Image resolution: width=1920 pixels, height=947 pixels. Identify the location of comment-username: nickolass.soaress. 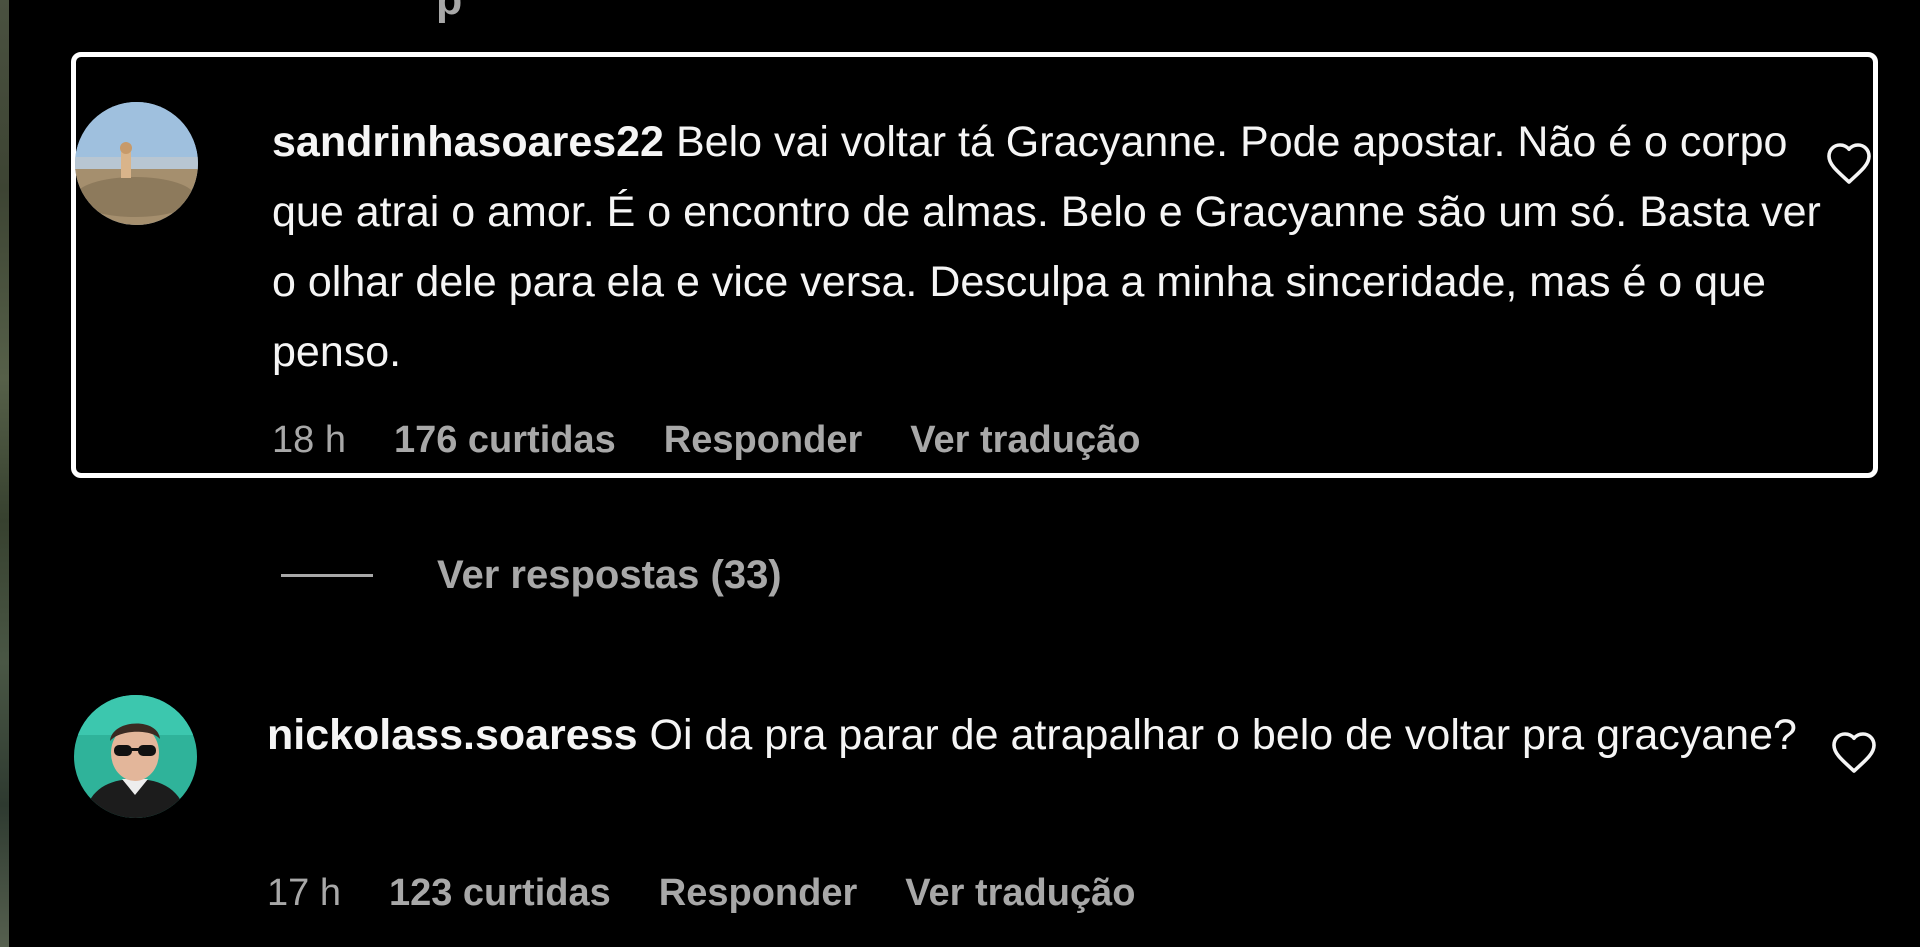
(452, 735).